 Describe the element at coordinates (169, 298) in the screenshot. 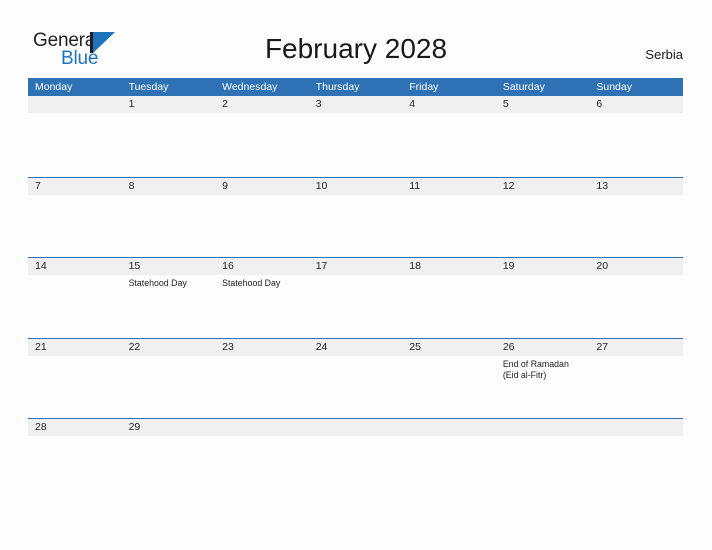

I see `calendar-day-cell: 15 Statehood Day` at that location.